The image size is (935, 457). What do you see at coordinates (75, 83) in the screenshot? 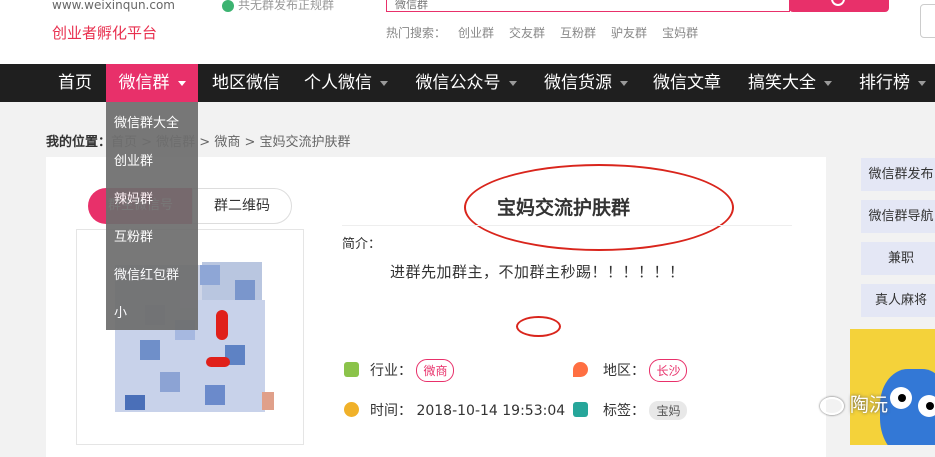
I see `nav-item-home: 首页` at bounding box center [75, 83].